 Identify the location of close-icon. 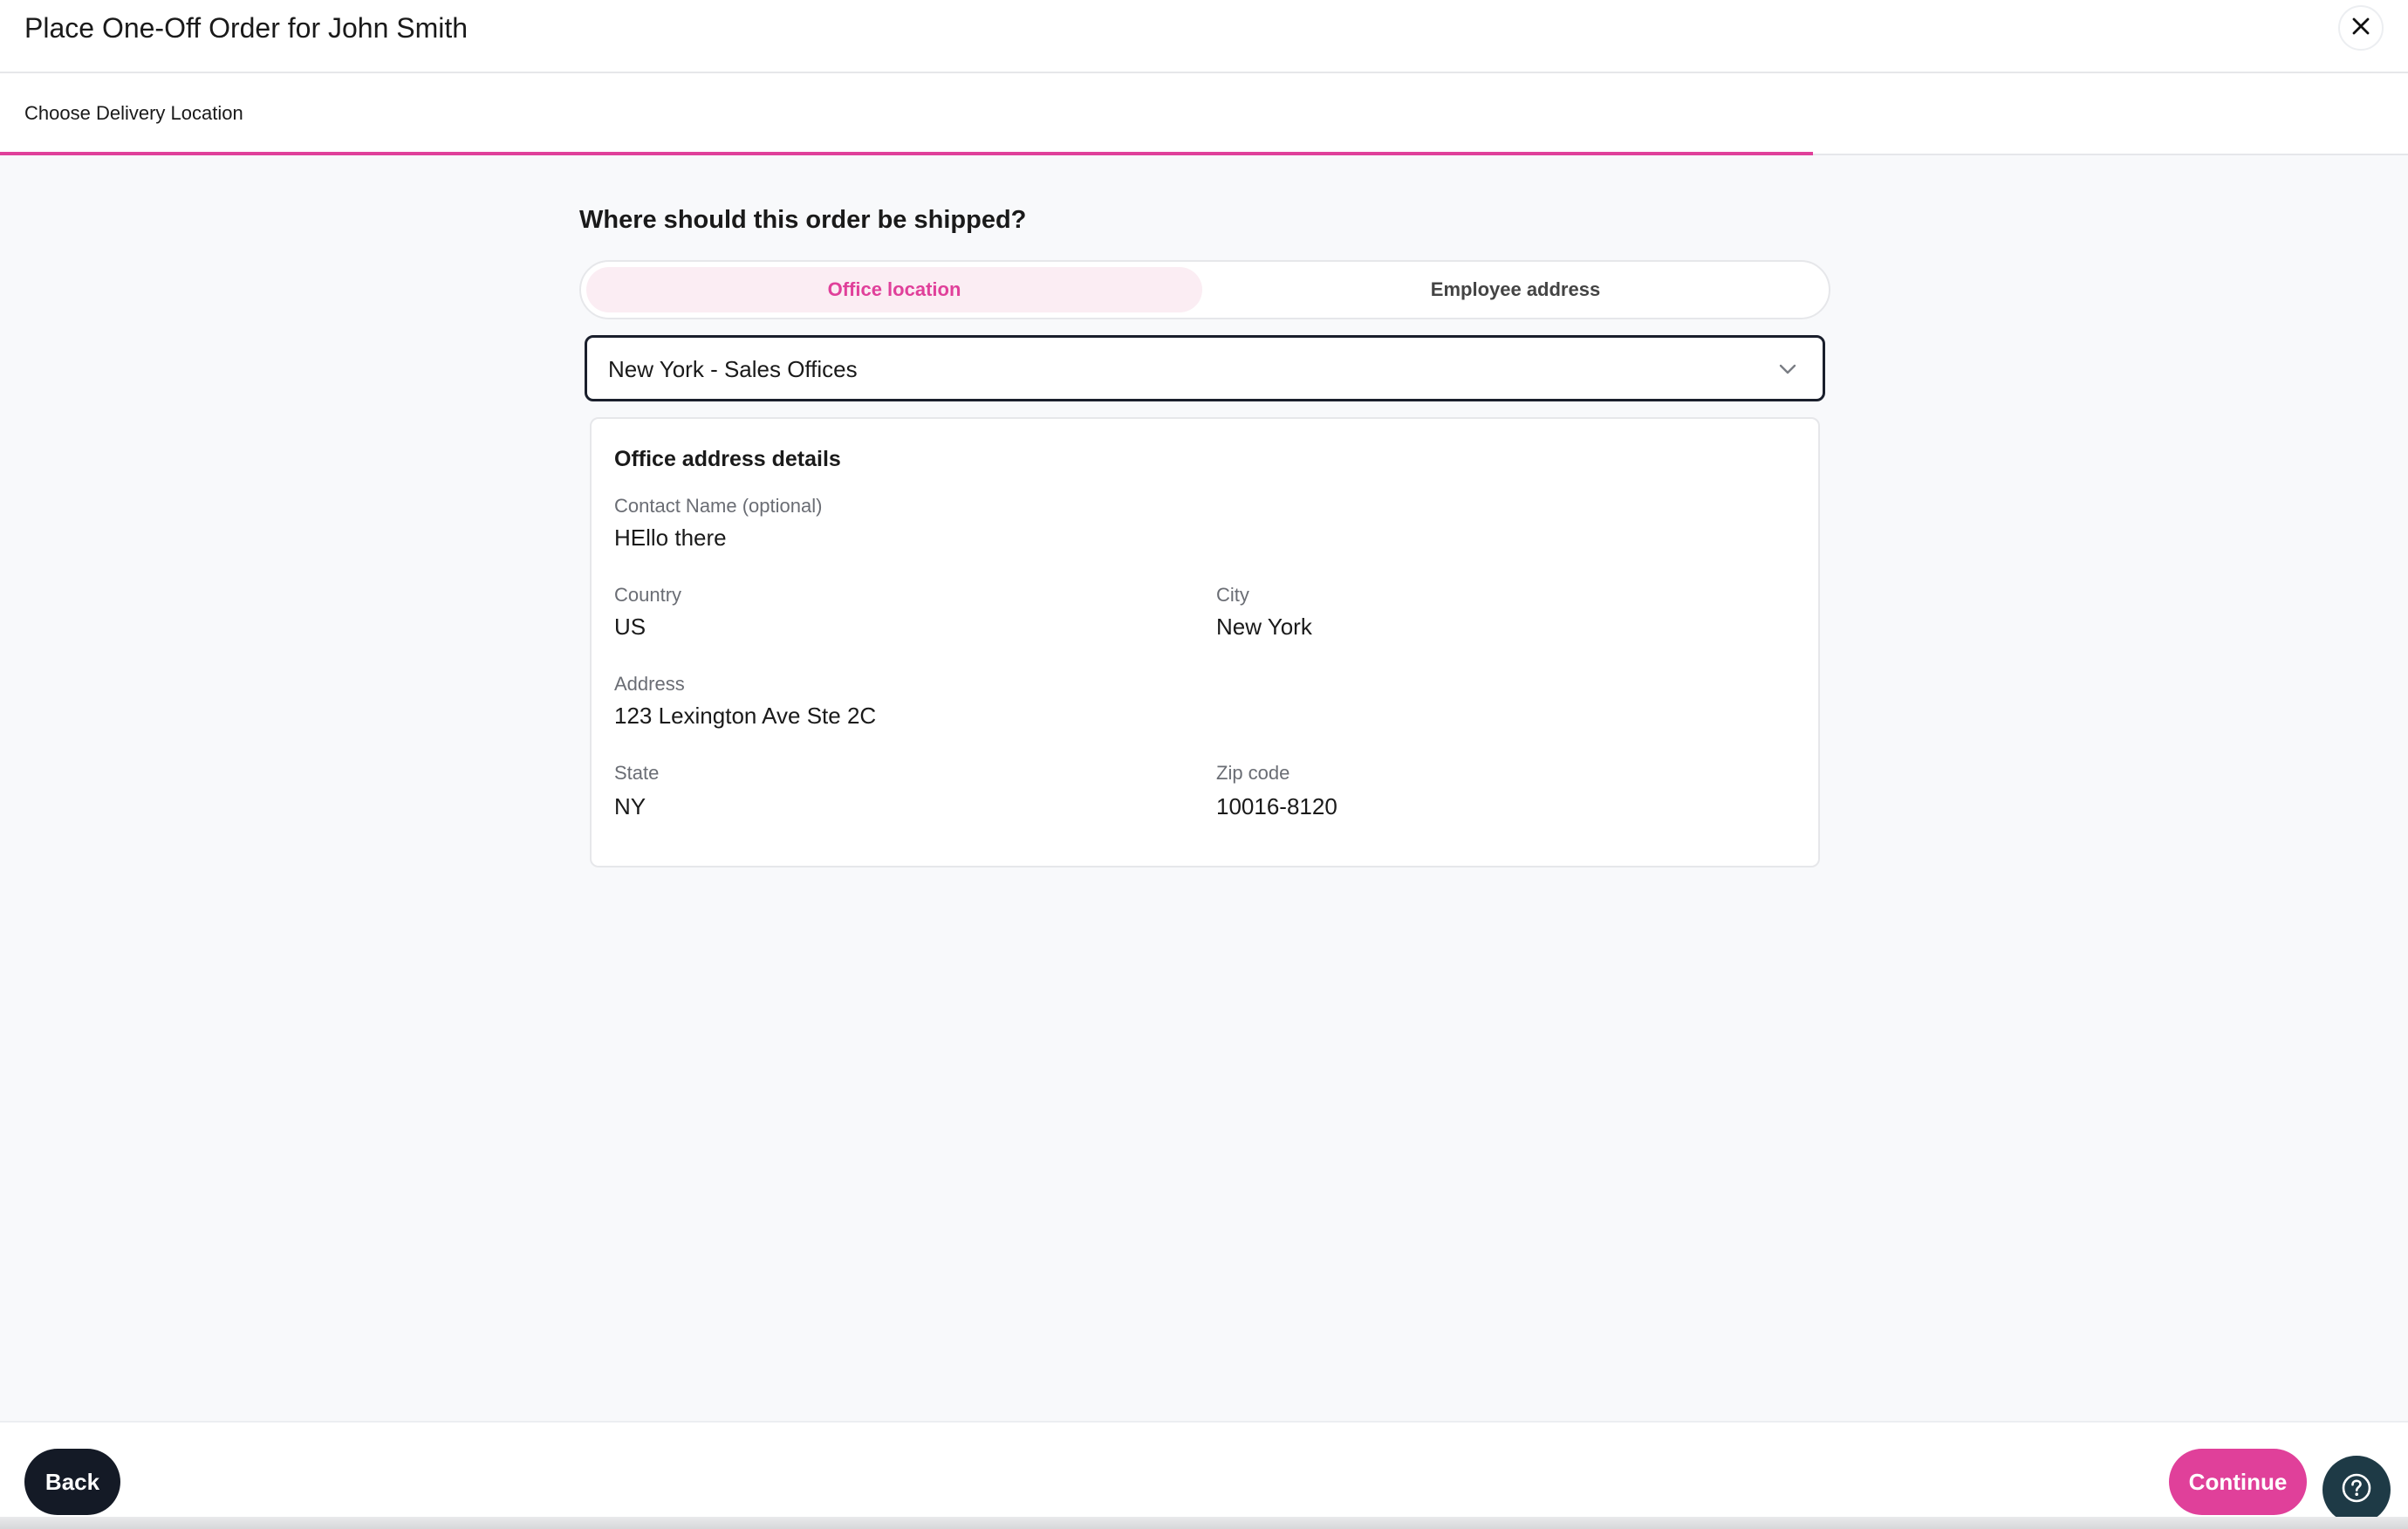
(2361, 29).